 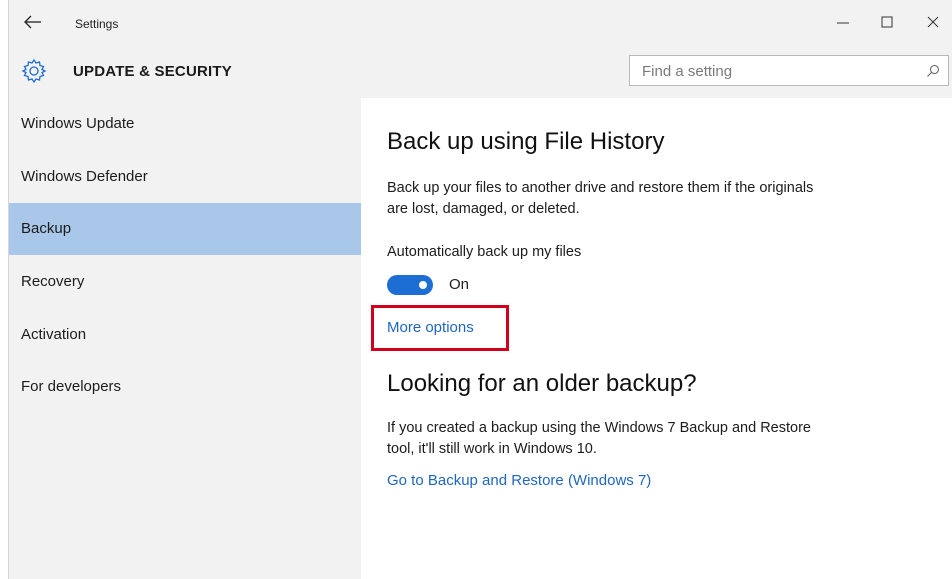 I want to click on close-icon, so click(x=933, y=22).